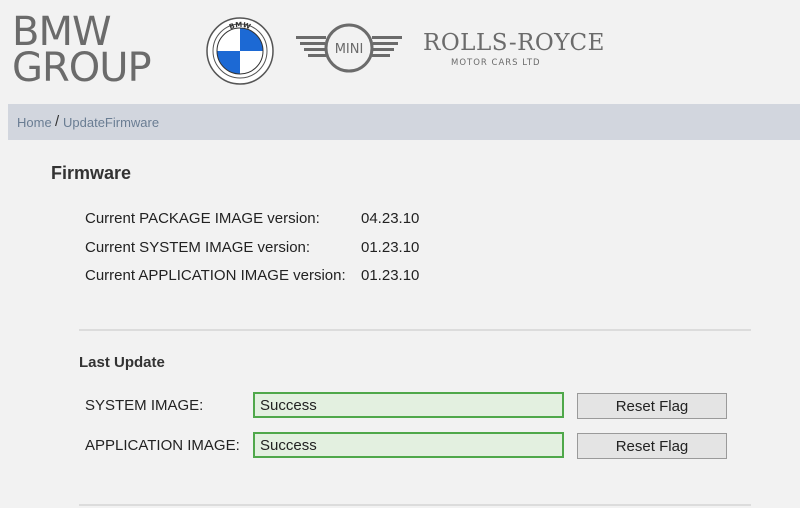  I want to click on version-label: Current SYSTEM IMAGE version:, so click(198, 247).